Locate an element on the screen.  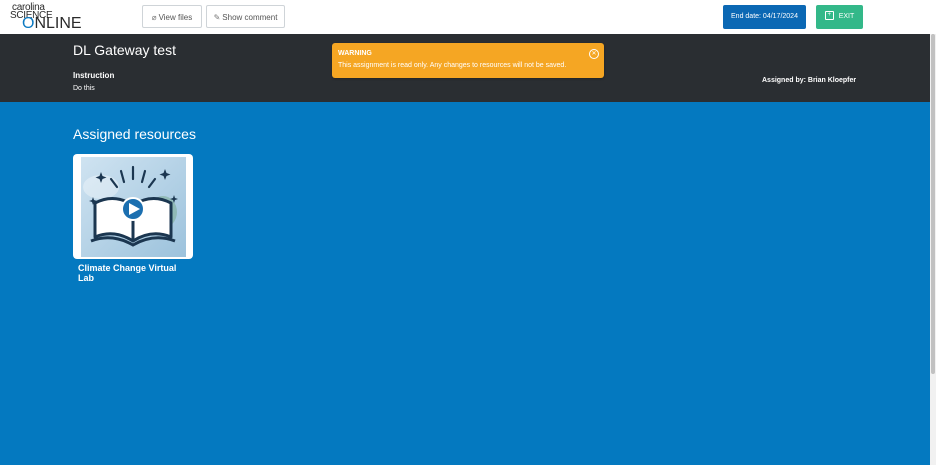
paperclip-icon: ⌀ is located at coordinates (154, 17).